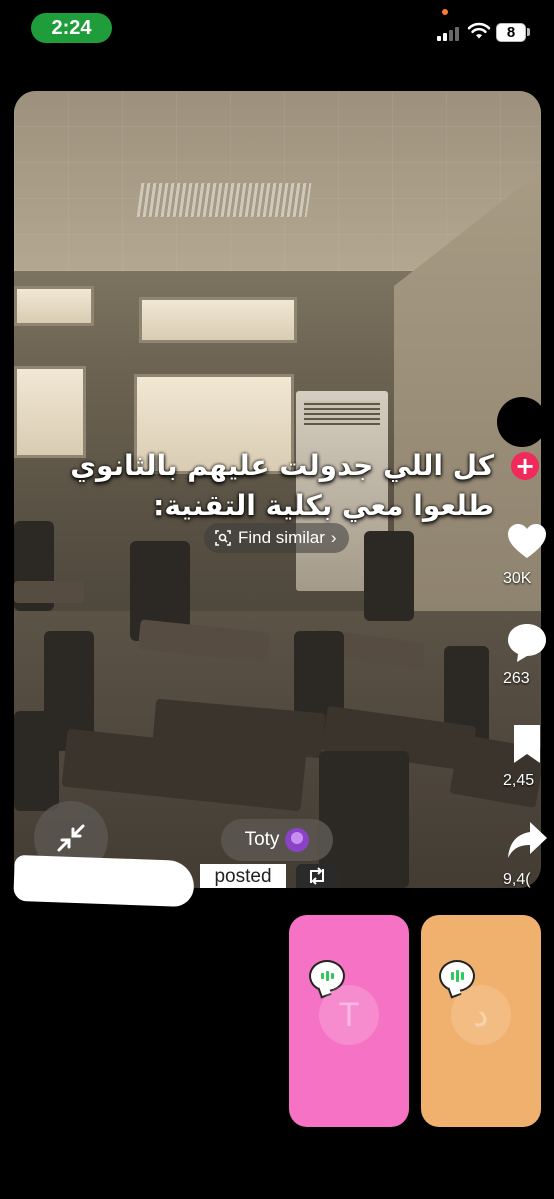  I want to click on cellular-signal-icon, so click(449, 33).